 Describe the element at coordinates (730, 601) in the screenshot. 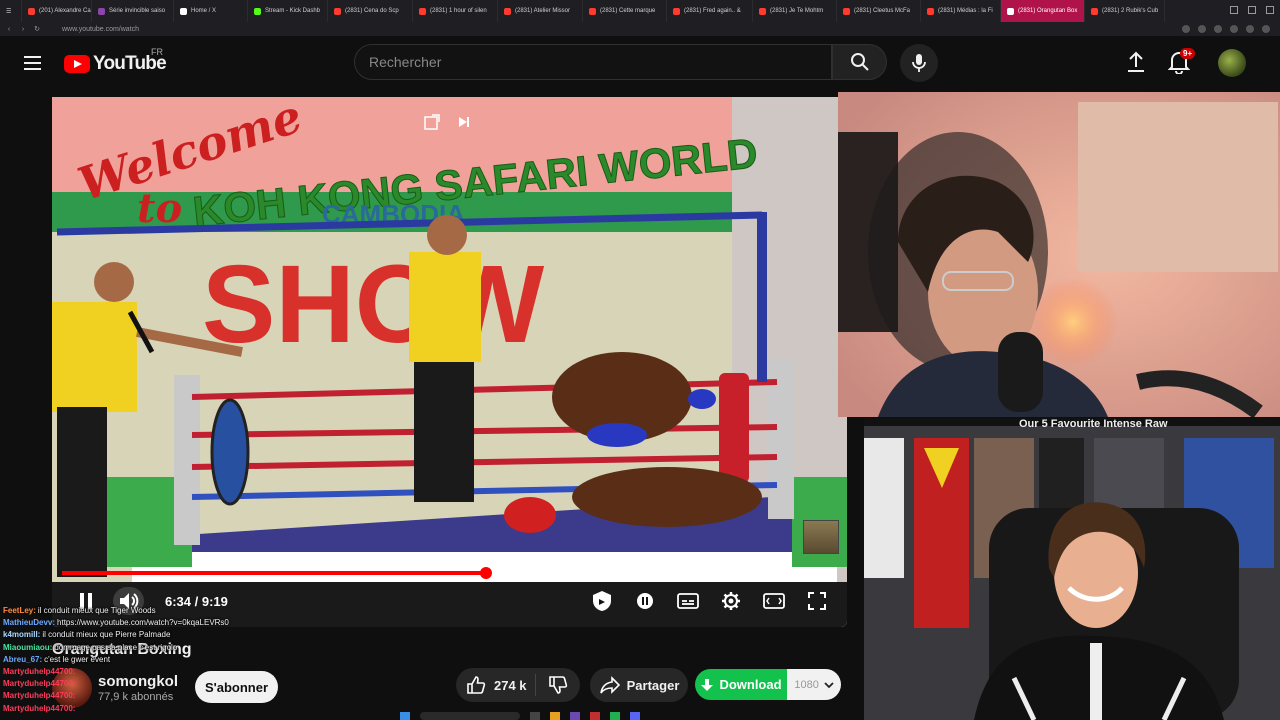

I see `settings-button` at that location.